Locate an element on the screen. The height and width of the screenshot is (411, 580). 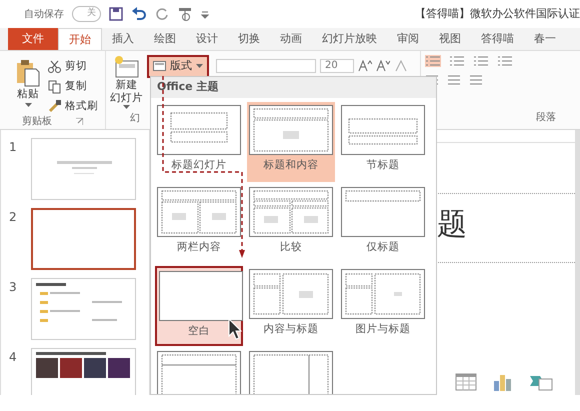
cursor-icon is located at coordinates (235, 329).